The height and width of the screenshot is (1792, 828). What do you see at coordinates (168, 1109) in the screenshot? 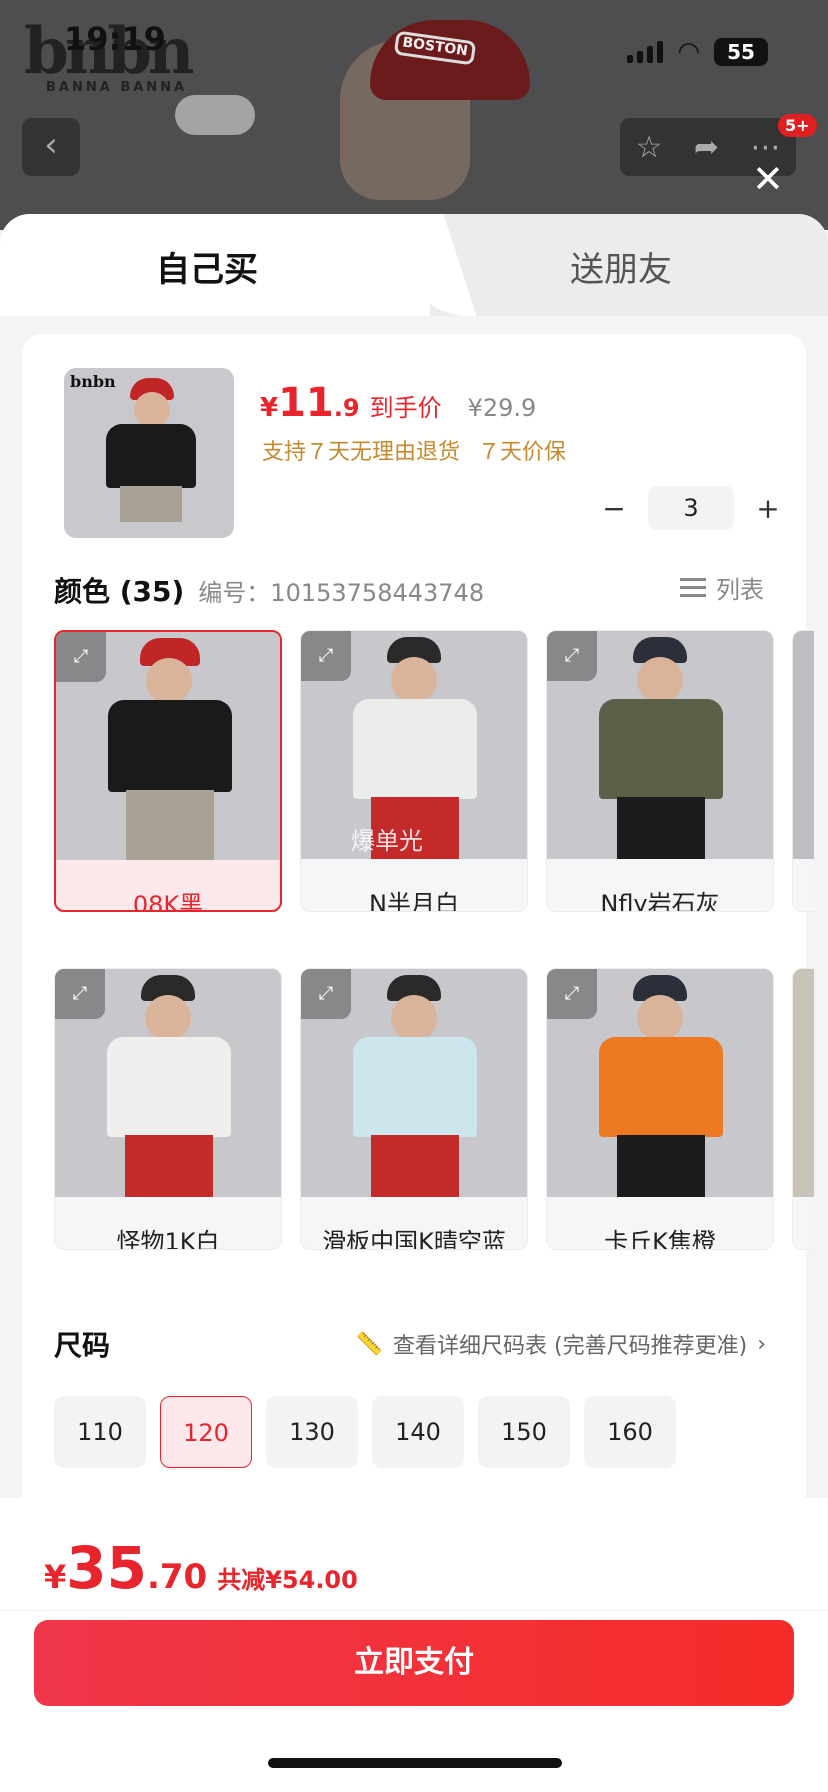
I see `color-option-monster-white: ⤢ 怪物1K白` at bounding box center [168, 1109].